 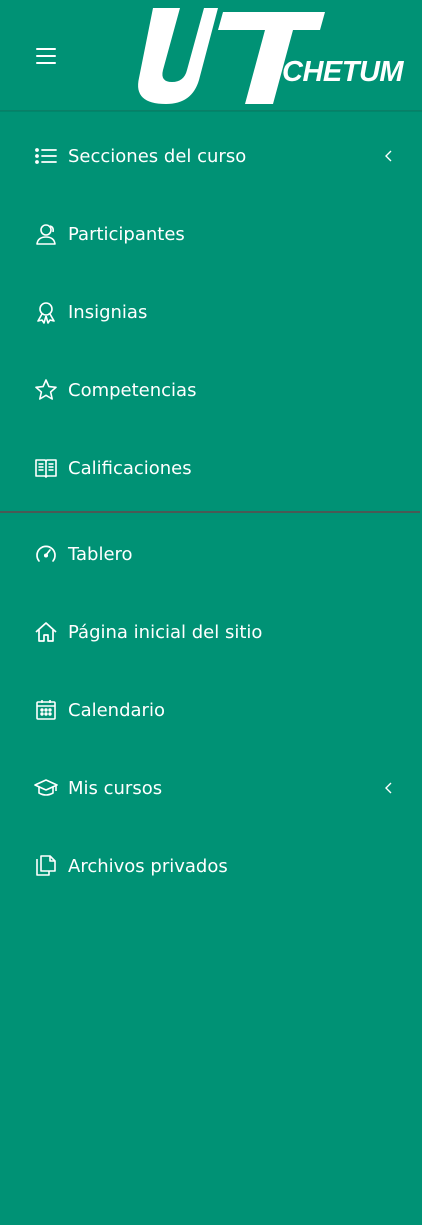 I want to click on star-icon, so click(x=50, y=390).